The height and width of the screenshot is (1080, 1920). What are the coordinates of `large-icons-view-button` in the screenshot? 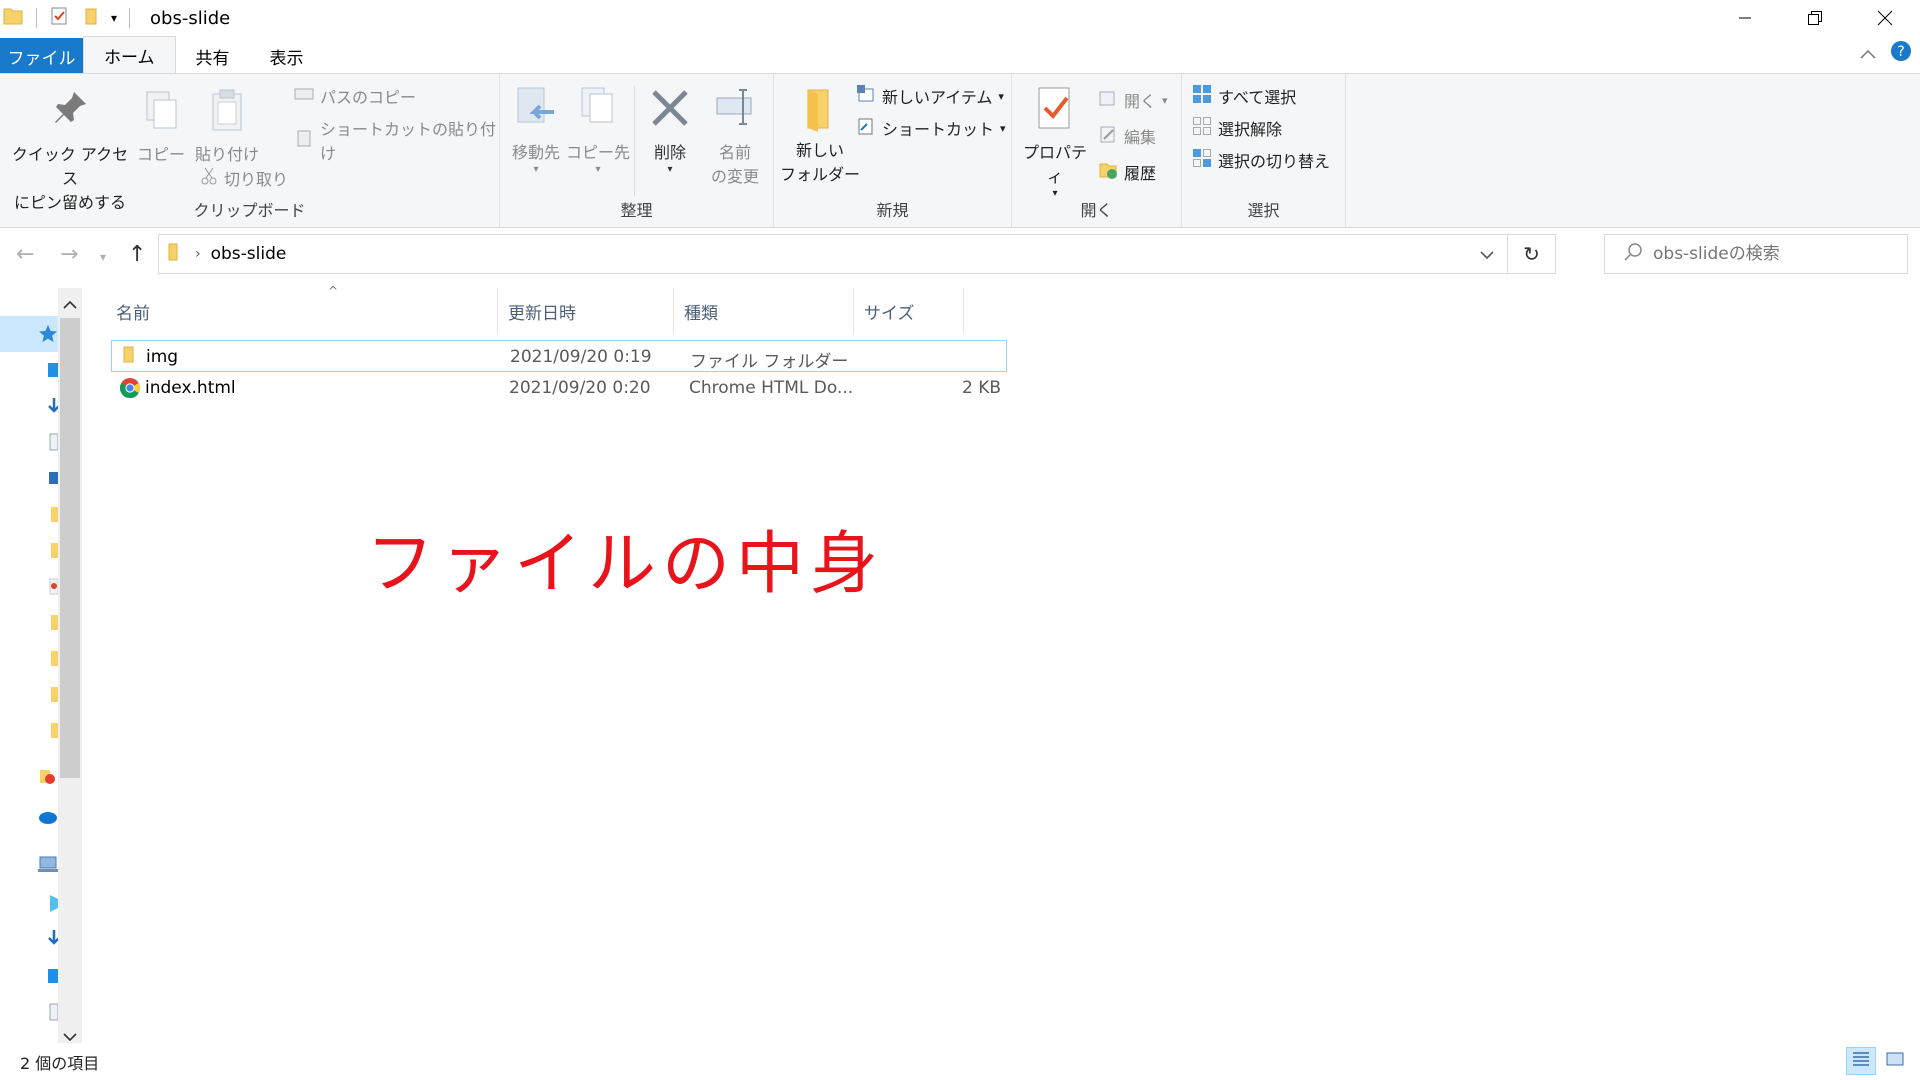 It's located at (1895, 1061).